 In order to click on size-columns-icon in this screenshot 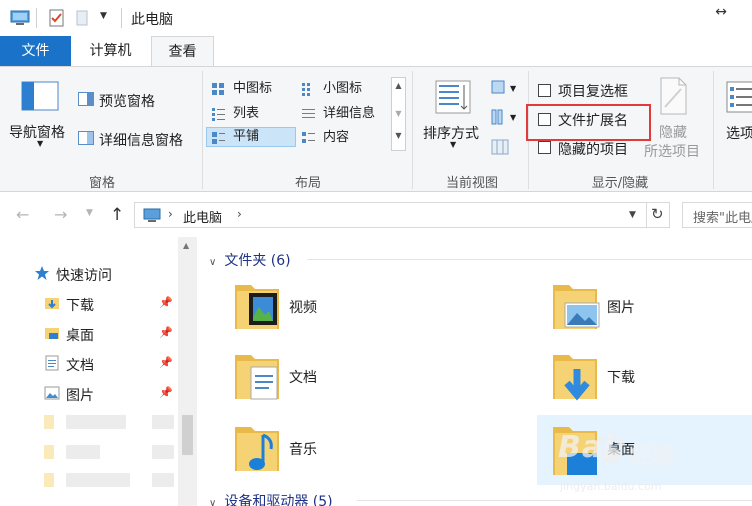, I will do `click(500, 147)`.